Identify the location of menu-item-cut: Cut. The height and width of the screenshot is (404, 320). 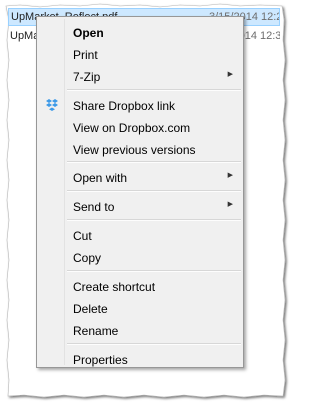
(140, 235).